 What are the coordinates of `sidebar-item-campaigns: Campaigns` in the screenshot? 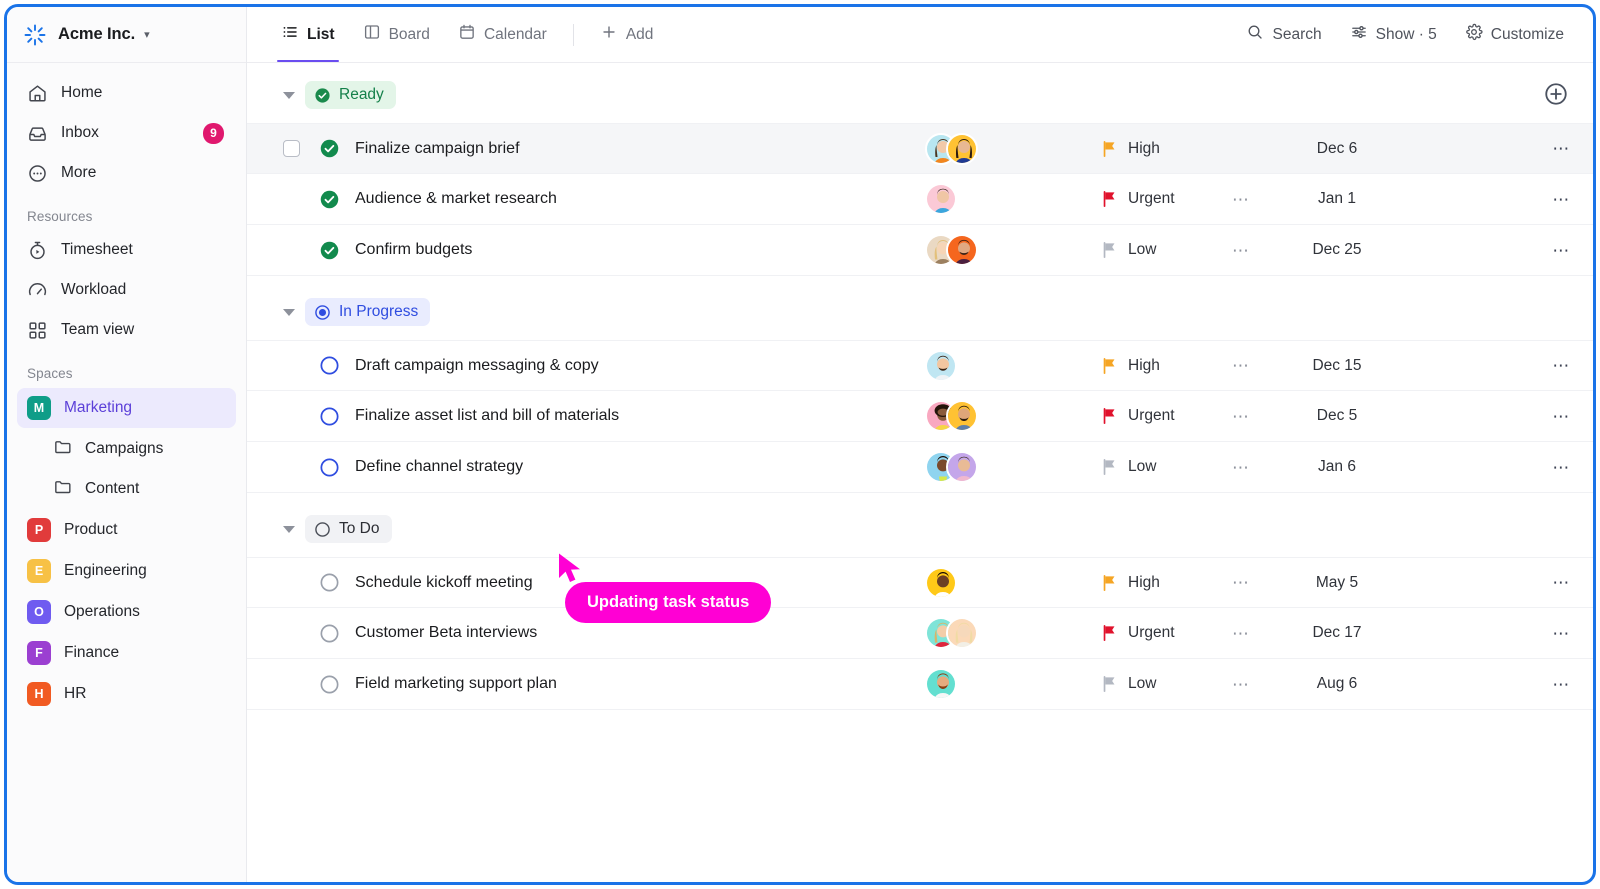 It's located at (126, 449).